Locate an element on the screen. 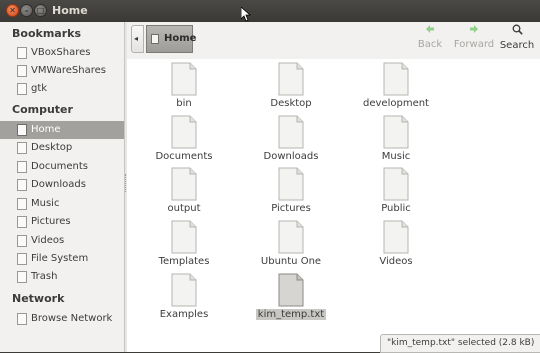 Image resolution: width=540 pixels, height=353 pixels. file-item-desktop: Desktop is located at coordinates (291, 85).